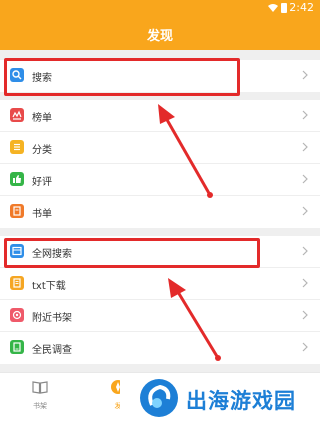  What do you see at coordinates (241, 401) in the screenshot?
I see `watermark-text: 出海游戏园` at bounding box center [241, 401].